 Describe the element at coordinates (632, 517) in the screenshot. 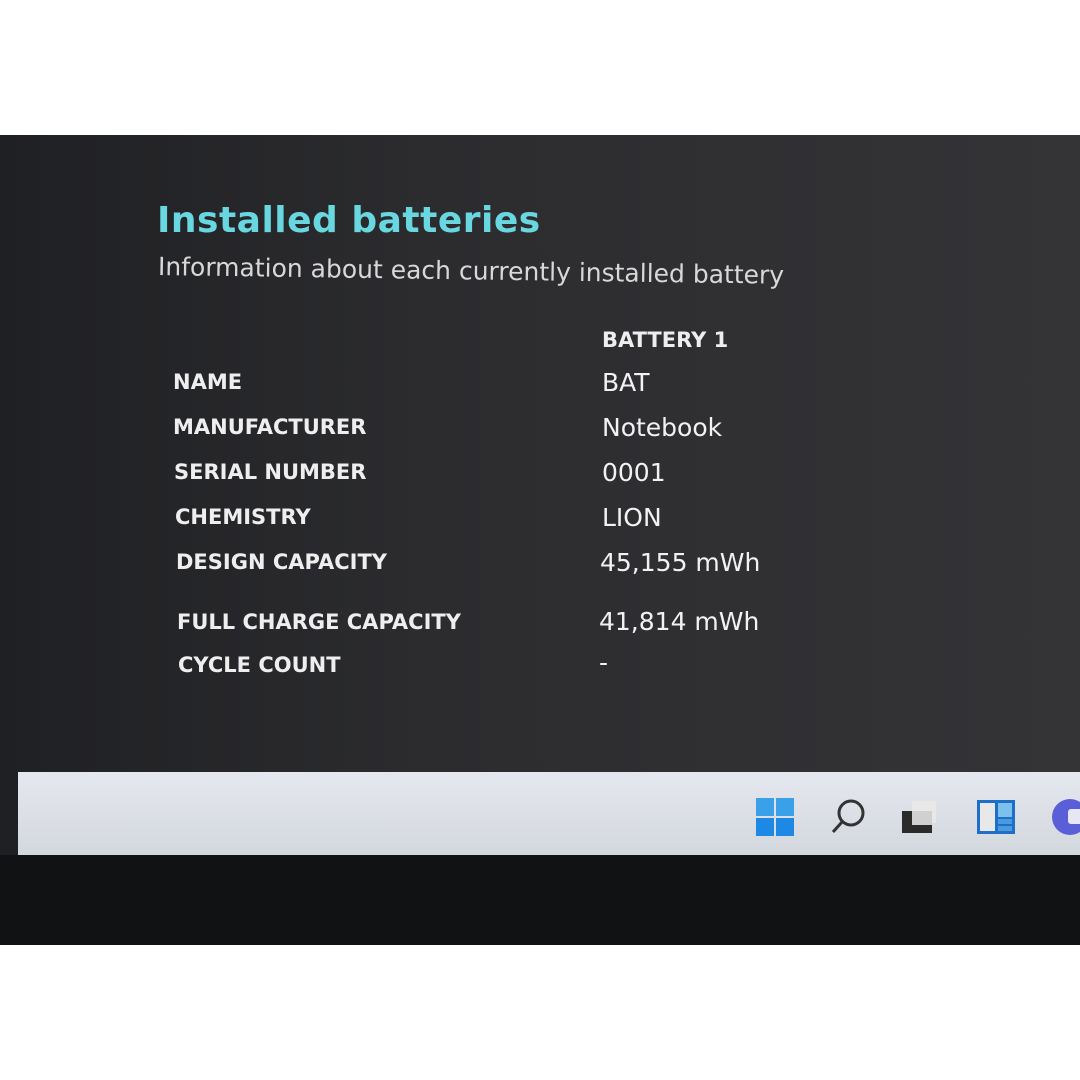

I see `row-value-chemistry: LION` at that location.